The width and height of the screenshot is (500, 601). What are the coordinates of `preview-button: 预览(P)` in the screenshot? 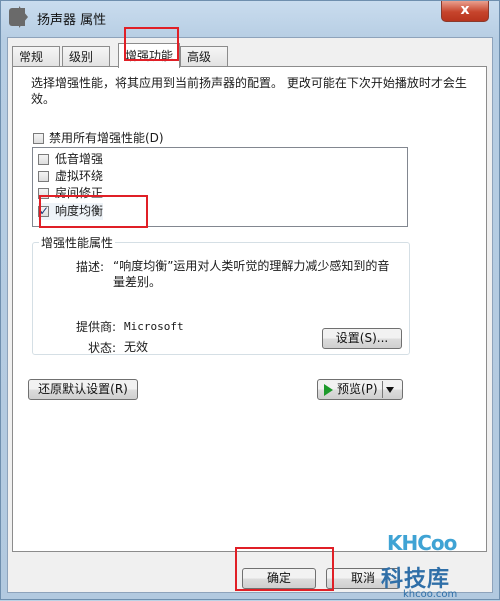 It's located at (360, 389).